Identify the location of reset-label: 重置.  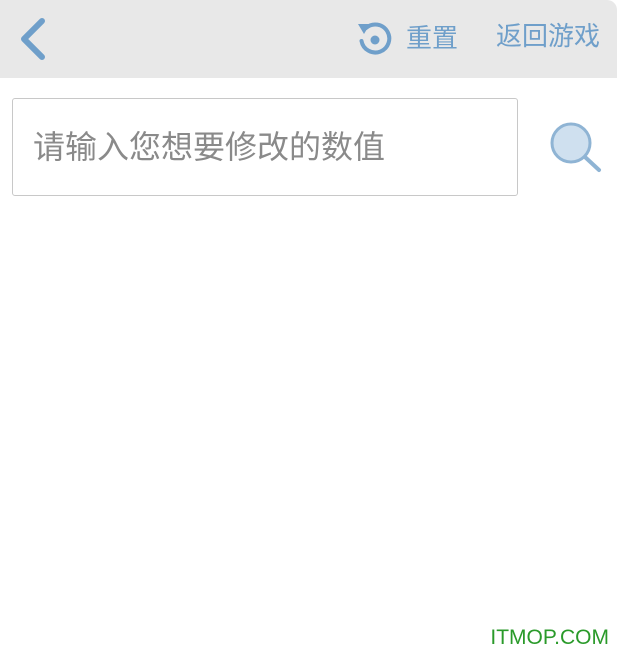
(432, 39).